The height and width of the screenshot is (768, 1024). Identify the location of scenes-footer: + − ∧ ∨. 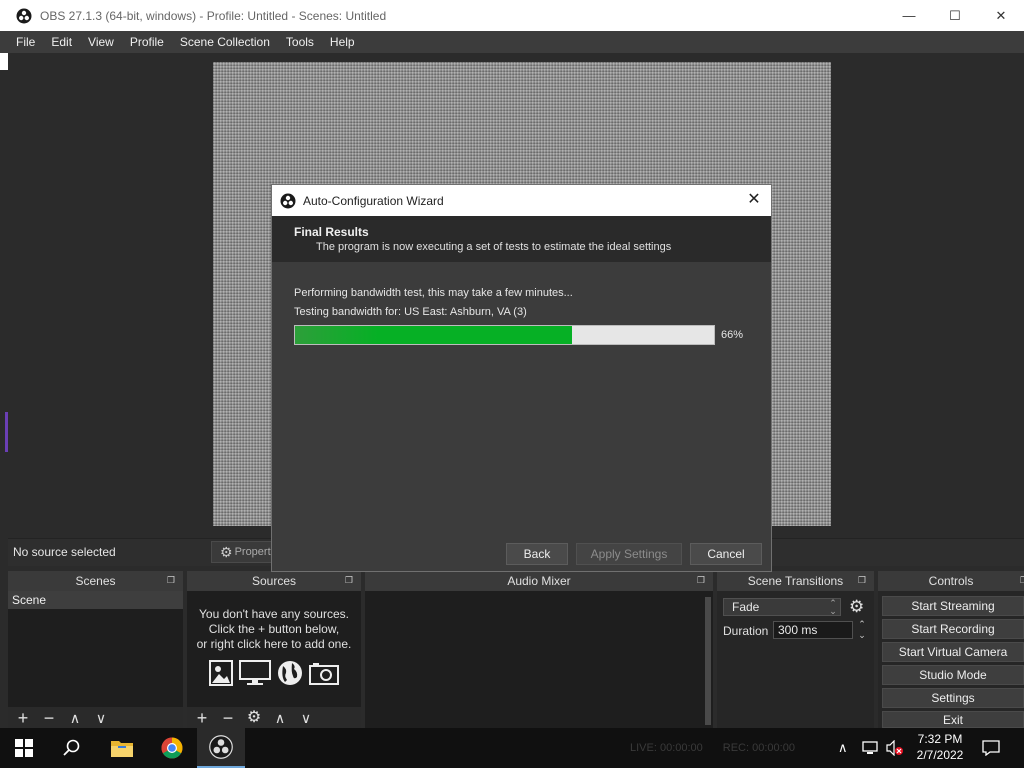
(95, 718).